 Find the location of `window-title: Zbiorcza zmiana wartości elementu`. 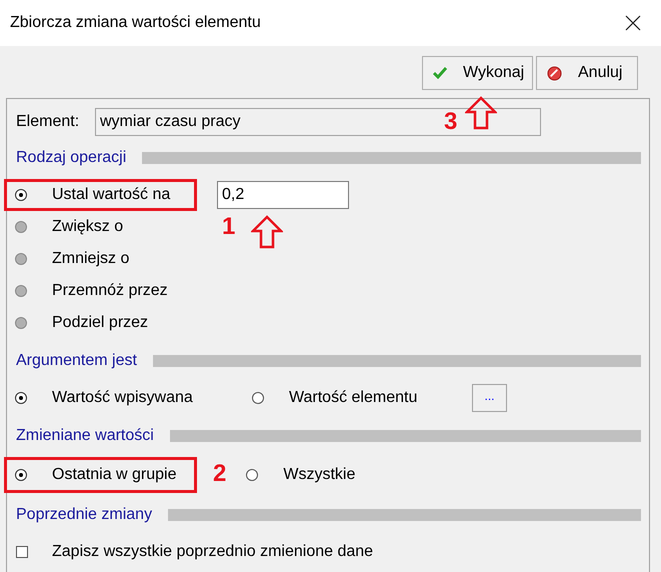

window-title: Zbiorcza zmiana wartości elementu is located at coordinates (136, 23).